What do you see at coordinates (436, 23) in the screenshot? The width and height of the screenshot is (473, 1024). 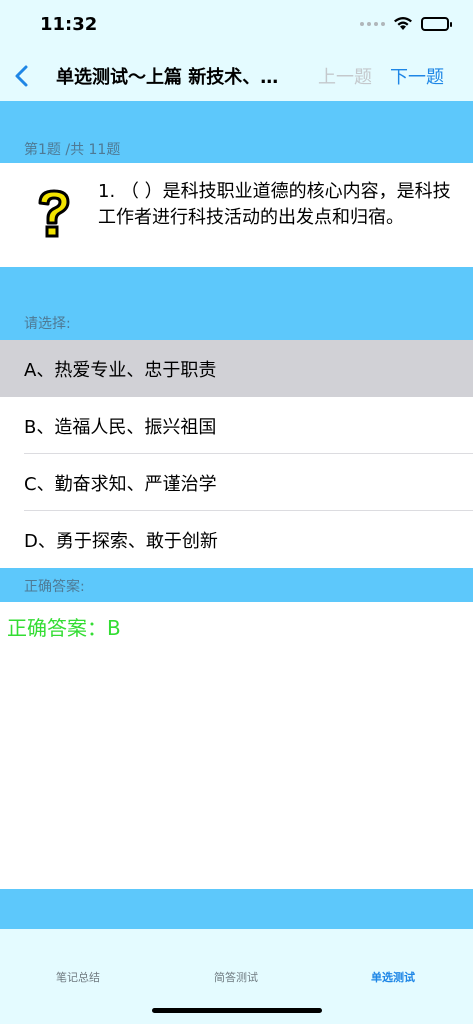 I see `battery-icon` at bounding box center [436, 23].